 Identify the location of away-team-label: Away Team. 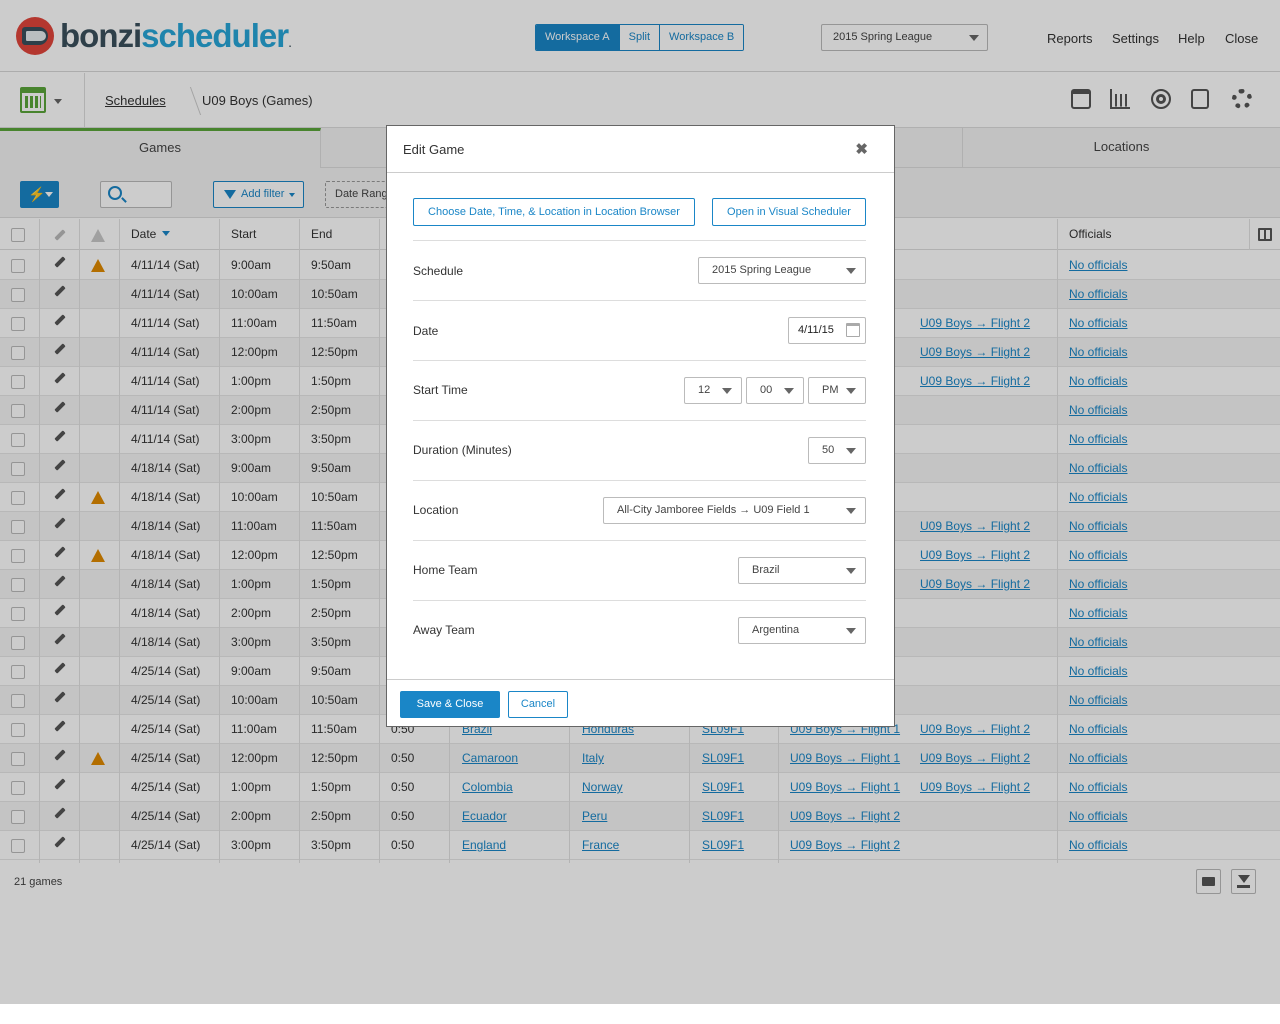
(444, 630).